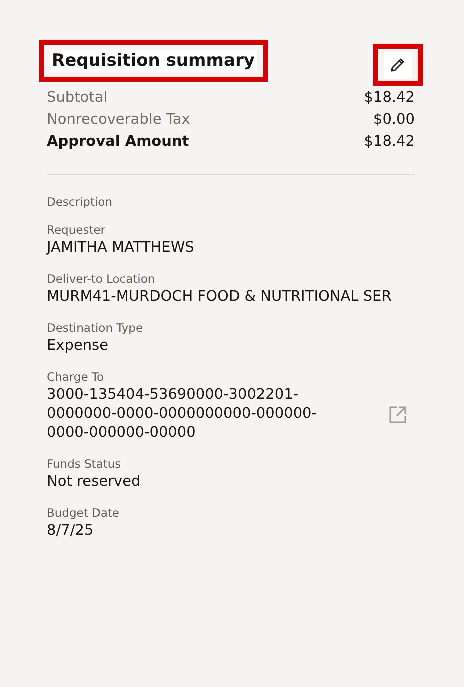 Image resolution: width=464 pixels, height=687 pixels. What do you see at coordinates (219, 297) in the screenshot?
I see `field-value: MURM41-MURDOCH FOOD & NUTRITIONAL SER` at bounding box center [219, 297].